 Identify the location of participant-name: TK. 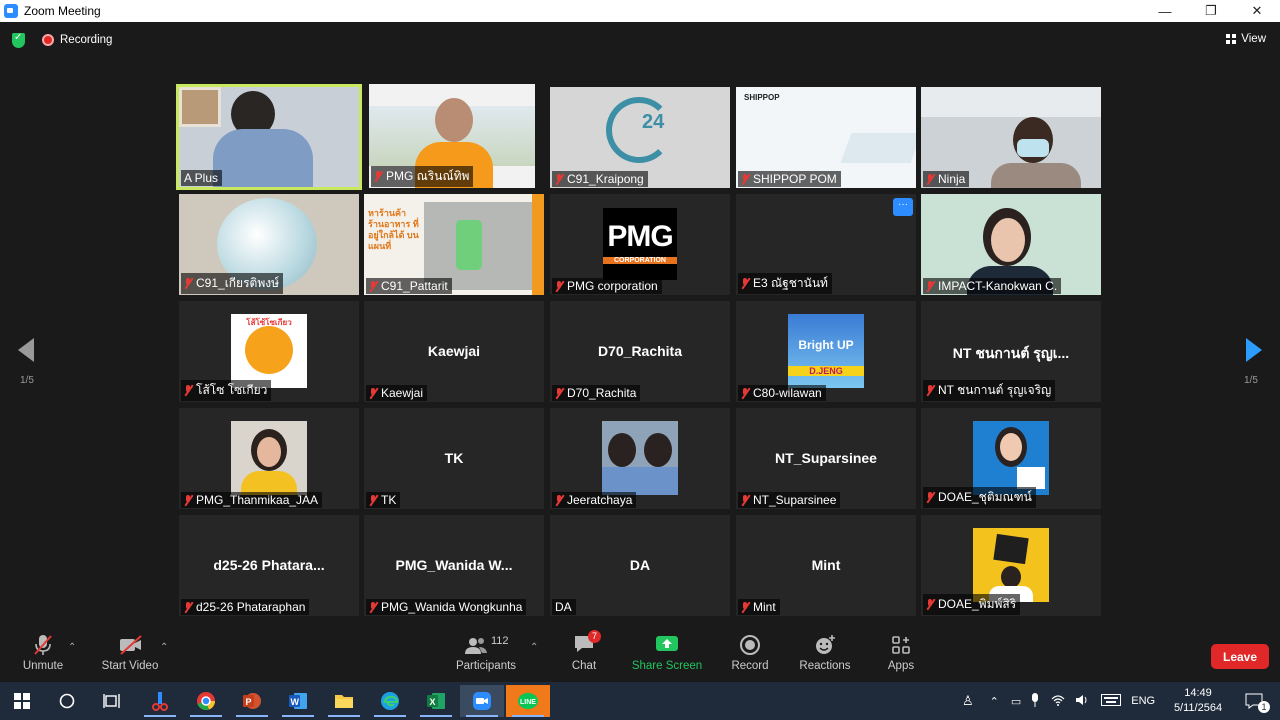
(389, 500).